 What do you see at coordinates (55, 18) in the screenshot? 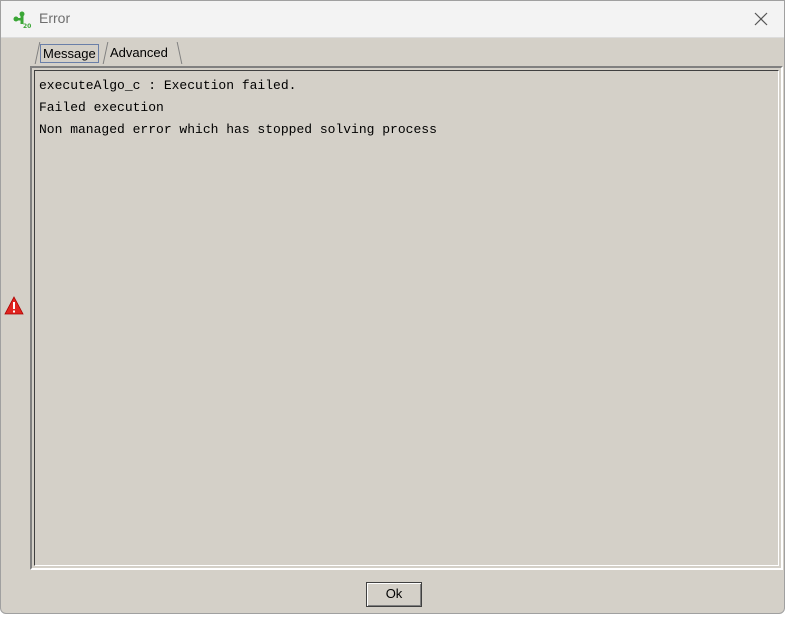
I see `window-title: Error` at bounding box center [55, 18].